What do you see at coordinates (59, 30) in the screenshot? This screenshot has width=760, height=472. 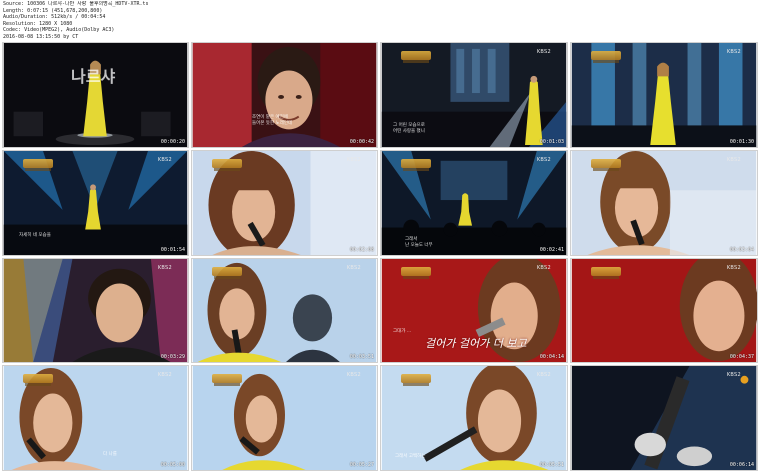 I see `video-line: Codec: Video(MPEG2), Audio(Dolby AC3)` at bounding box center [59, 30].